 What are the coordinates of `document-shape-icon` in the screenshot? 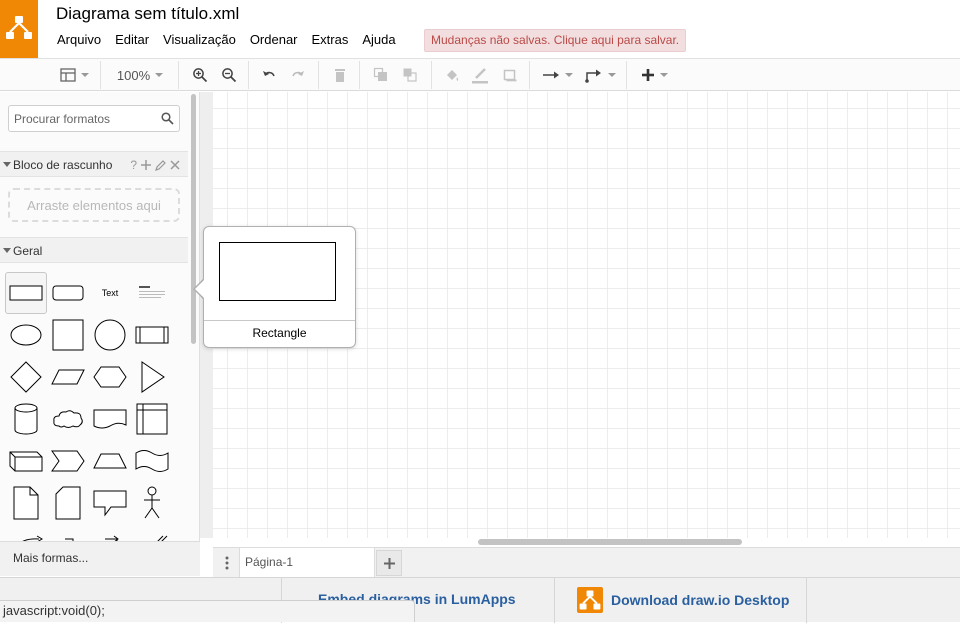 It's located at (110, 419).